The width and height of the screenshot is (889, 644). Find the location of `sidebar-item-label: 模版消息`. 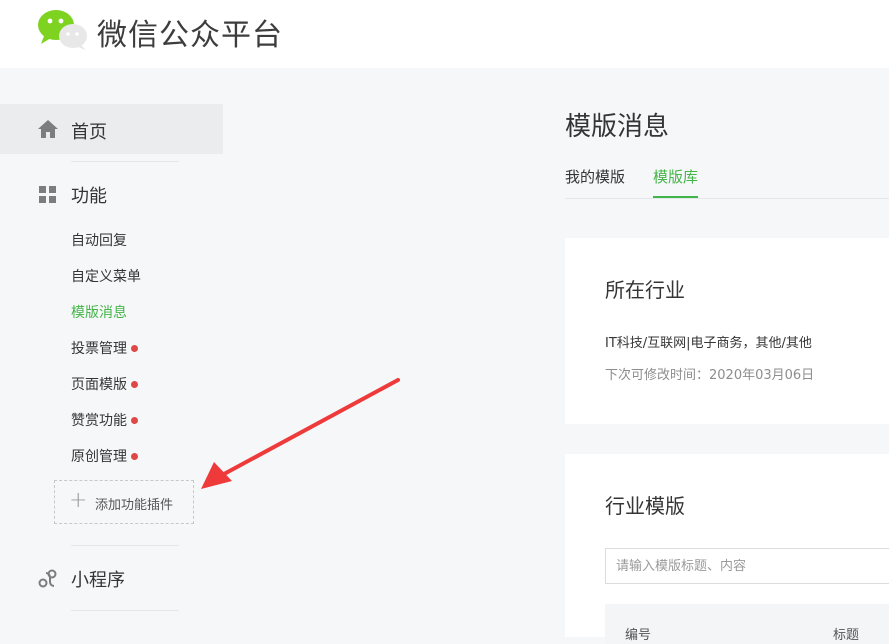

sidebar-item-label: 模版消息 is located at coordinates (99, 313).